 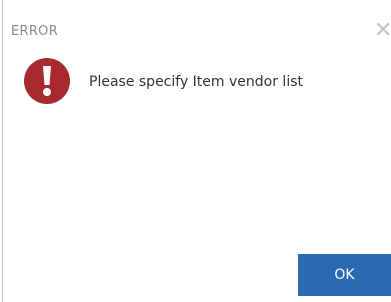 What do you see at coordinates (47, 81) in the screenshot?
I see `error-icon` at bounding box center [47, 81].